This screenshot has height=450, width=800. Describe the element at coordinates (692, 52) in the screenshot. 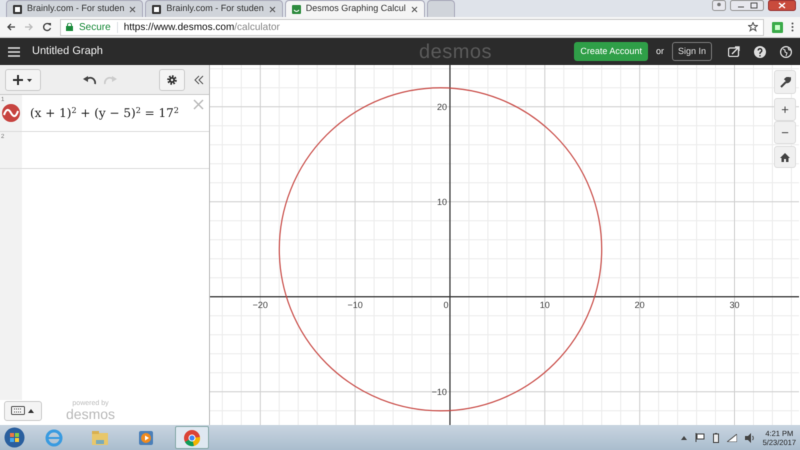

I see `sign-in-button: Sign In` at that location.